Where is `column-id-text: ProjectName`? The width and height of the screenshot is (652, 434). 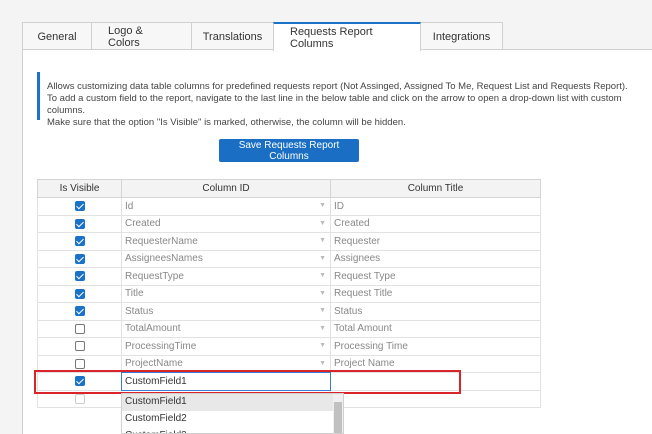
column-id-text: ProjectName is located at coordinates (154, 364).